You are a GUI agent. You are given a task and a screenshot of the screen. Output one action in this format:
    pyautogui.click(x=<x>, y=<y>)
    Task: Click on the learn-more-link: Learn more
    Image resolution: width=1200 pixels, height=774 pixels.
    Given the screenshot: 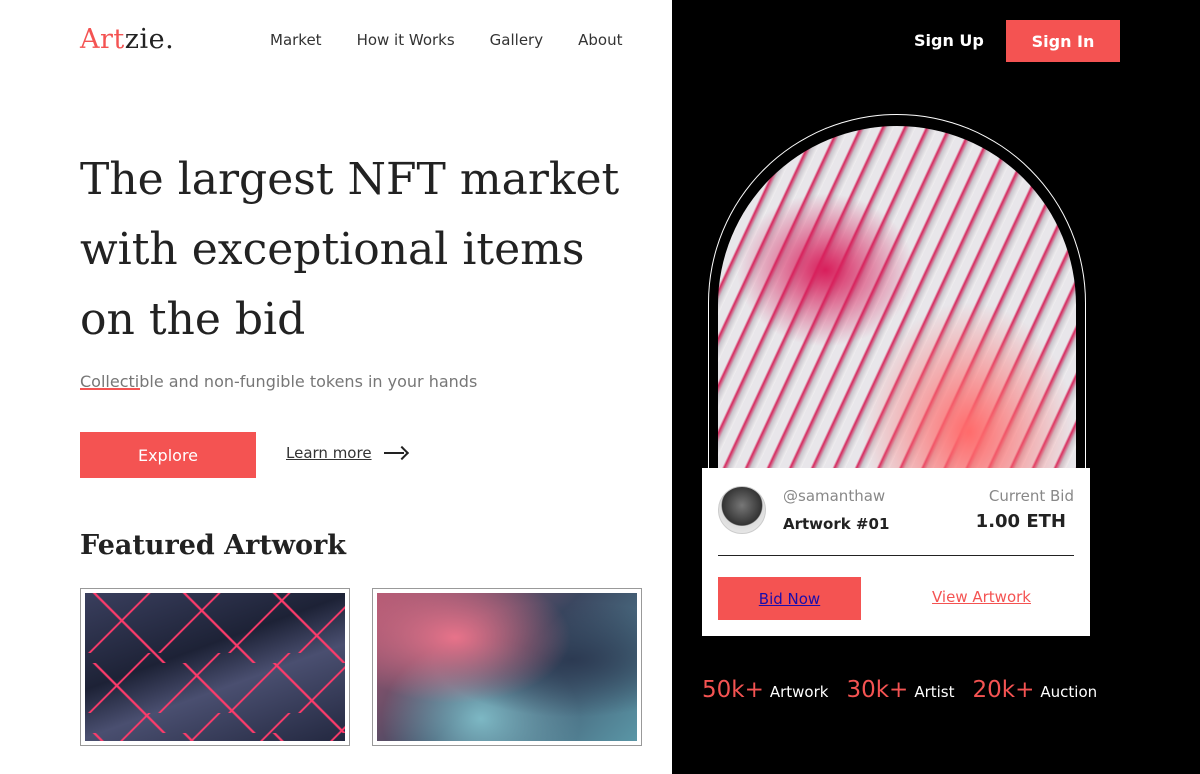 What is the action you would take?
    pyautogui.click(x=347, y=453)
    